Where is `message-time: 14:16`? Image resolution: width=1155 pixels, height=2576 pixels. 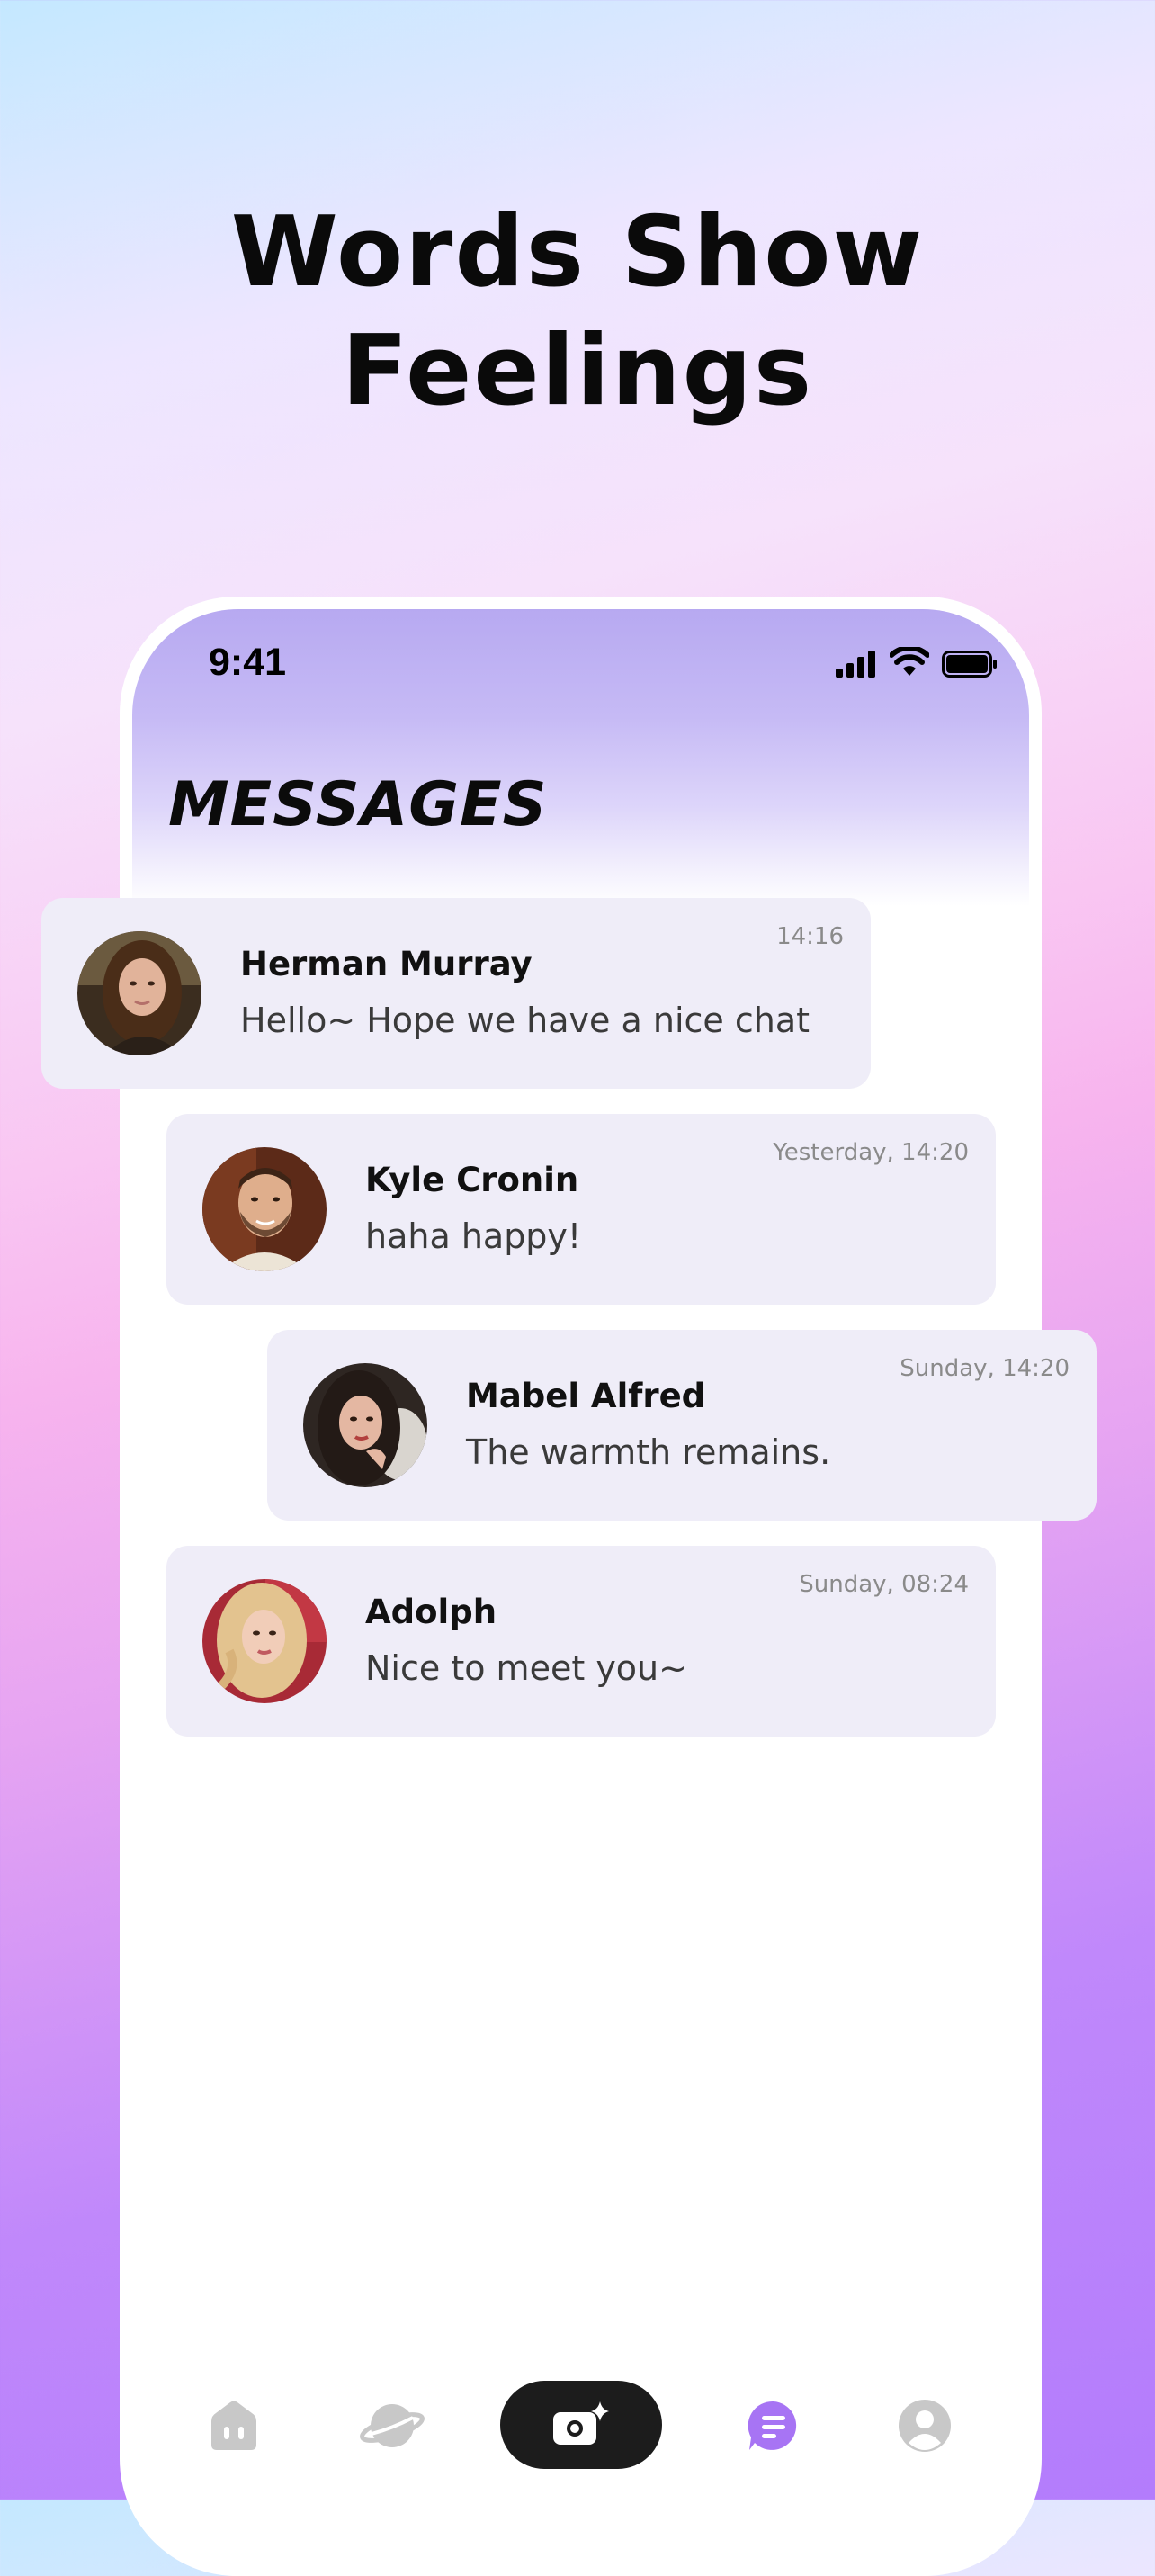 message-time: 14:16 is located at coordinates (810, 937).